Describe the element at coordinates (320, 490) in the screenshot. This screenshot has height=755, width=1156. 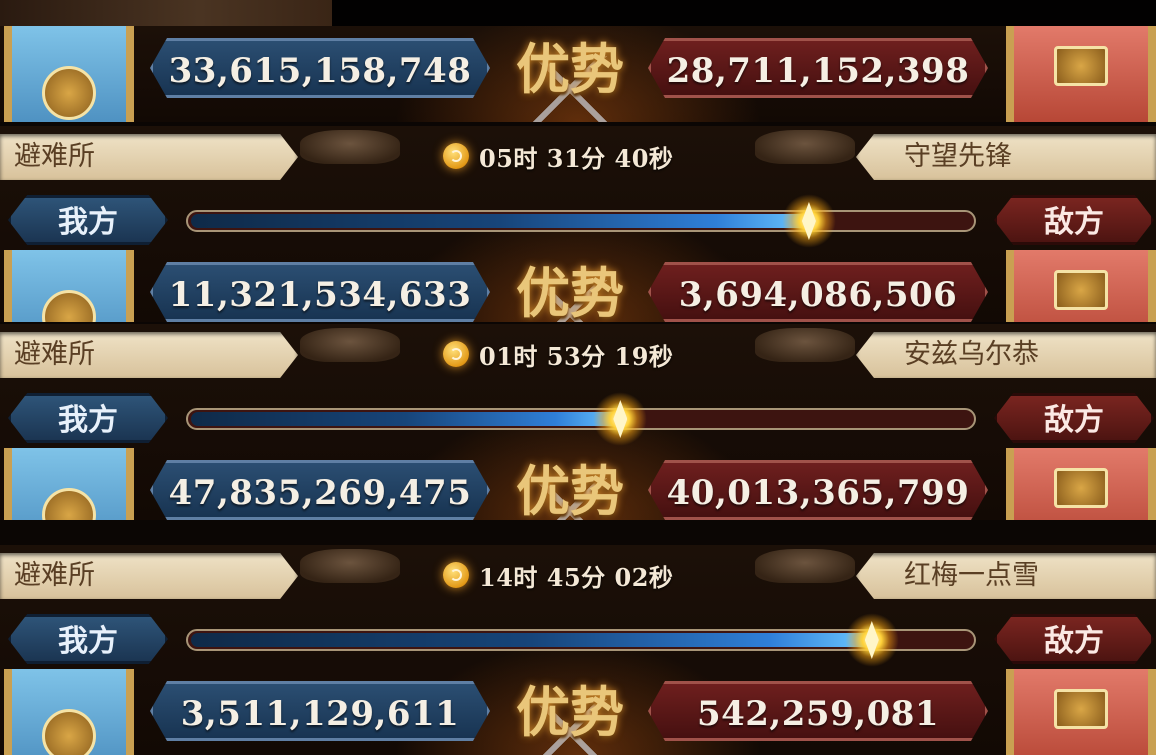
I see `our-score: 47,835,269,475` at that location.